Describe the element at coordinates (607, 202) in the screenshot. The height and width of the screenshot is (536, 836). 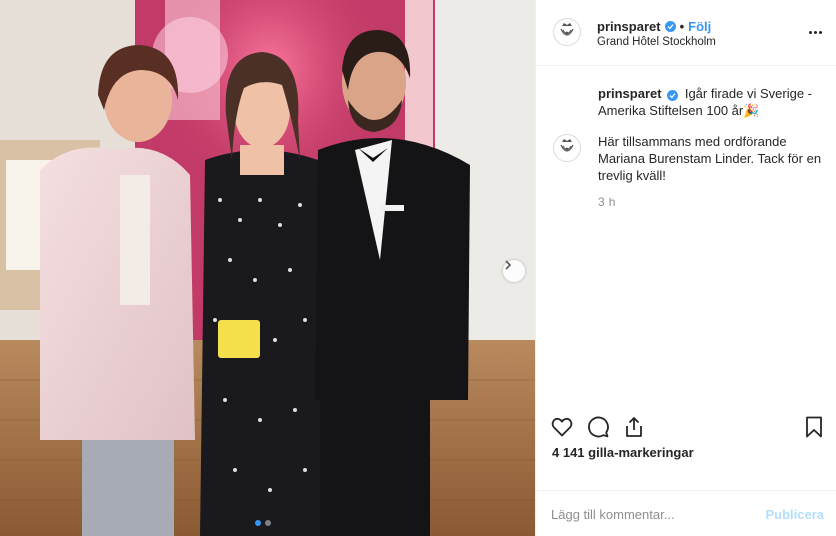
I see `post-timestamp: 3 h` at that location.